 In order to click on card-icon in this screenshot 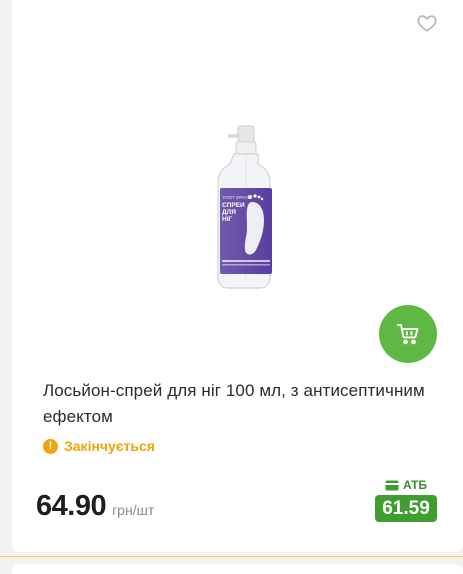, I will do `click(392, 485)`.